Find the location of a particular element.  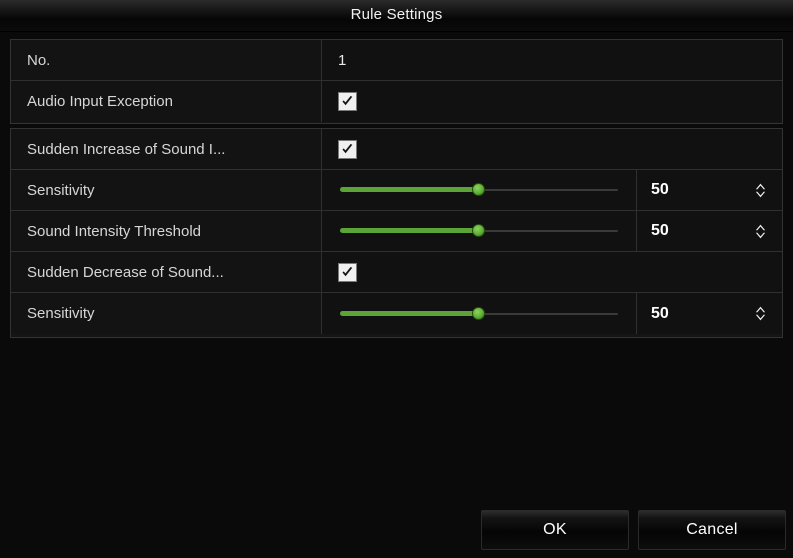

sound-intensity-threshold-value: 50 is located at coordinates (660, 230).